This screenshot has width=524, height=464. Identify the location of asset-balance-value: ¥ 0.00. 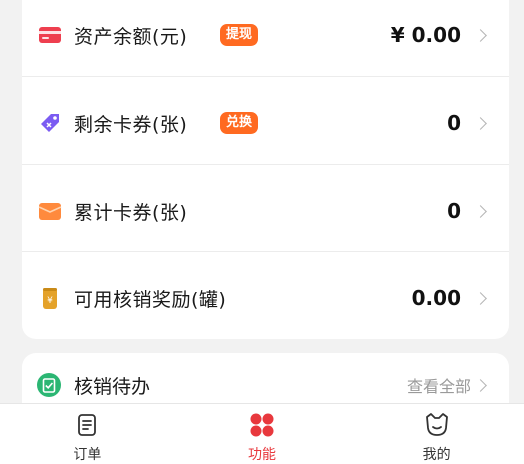
(425, 35).